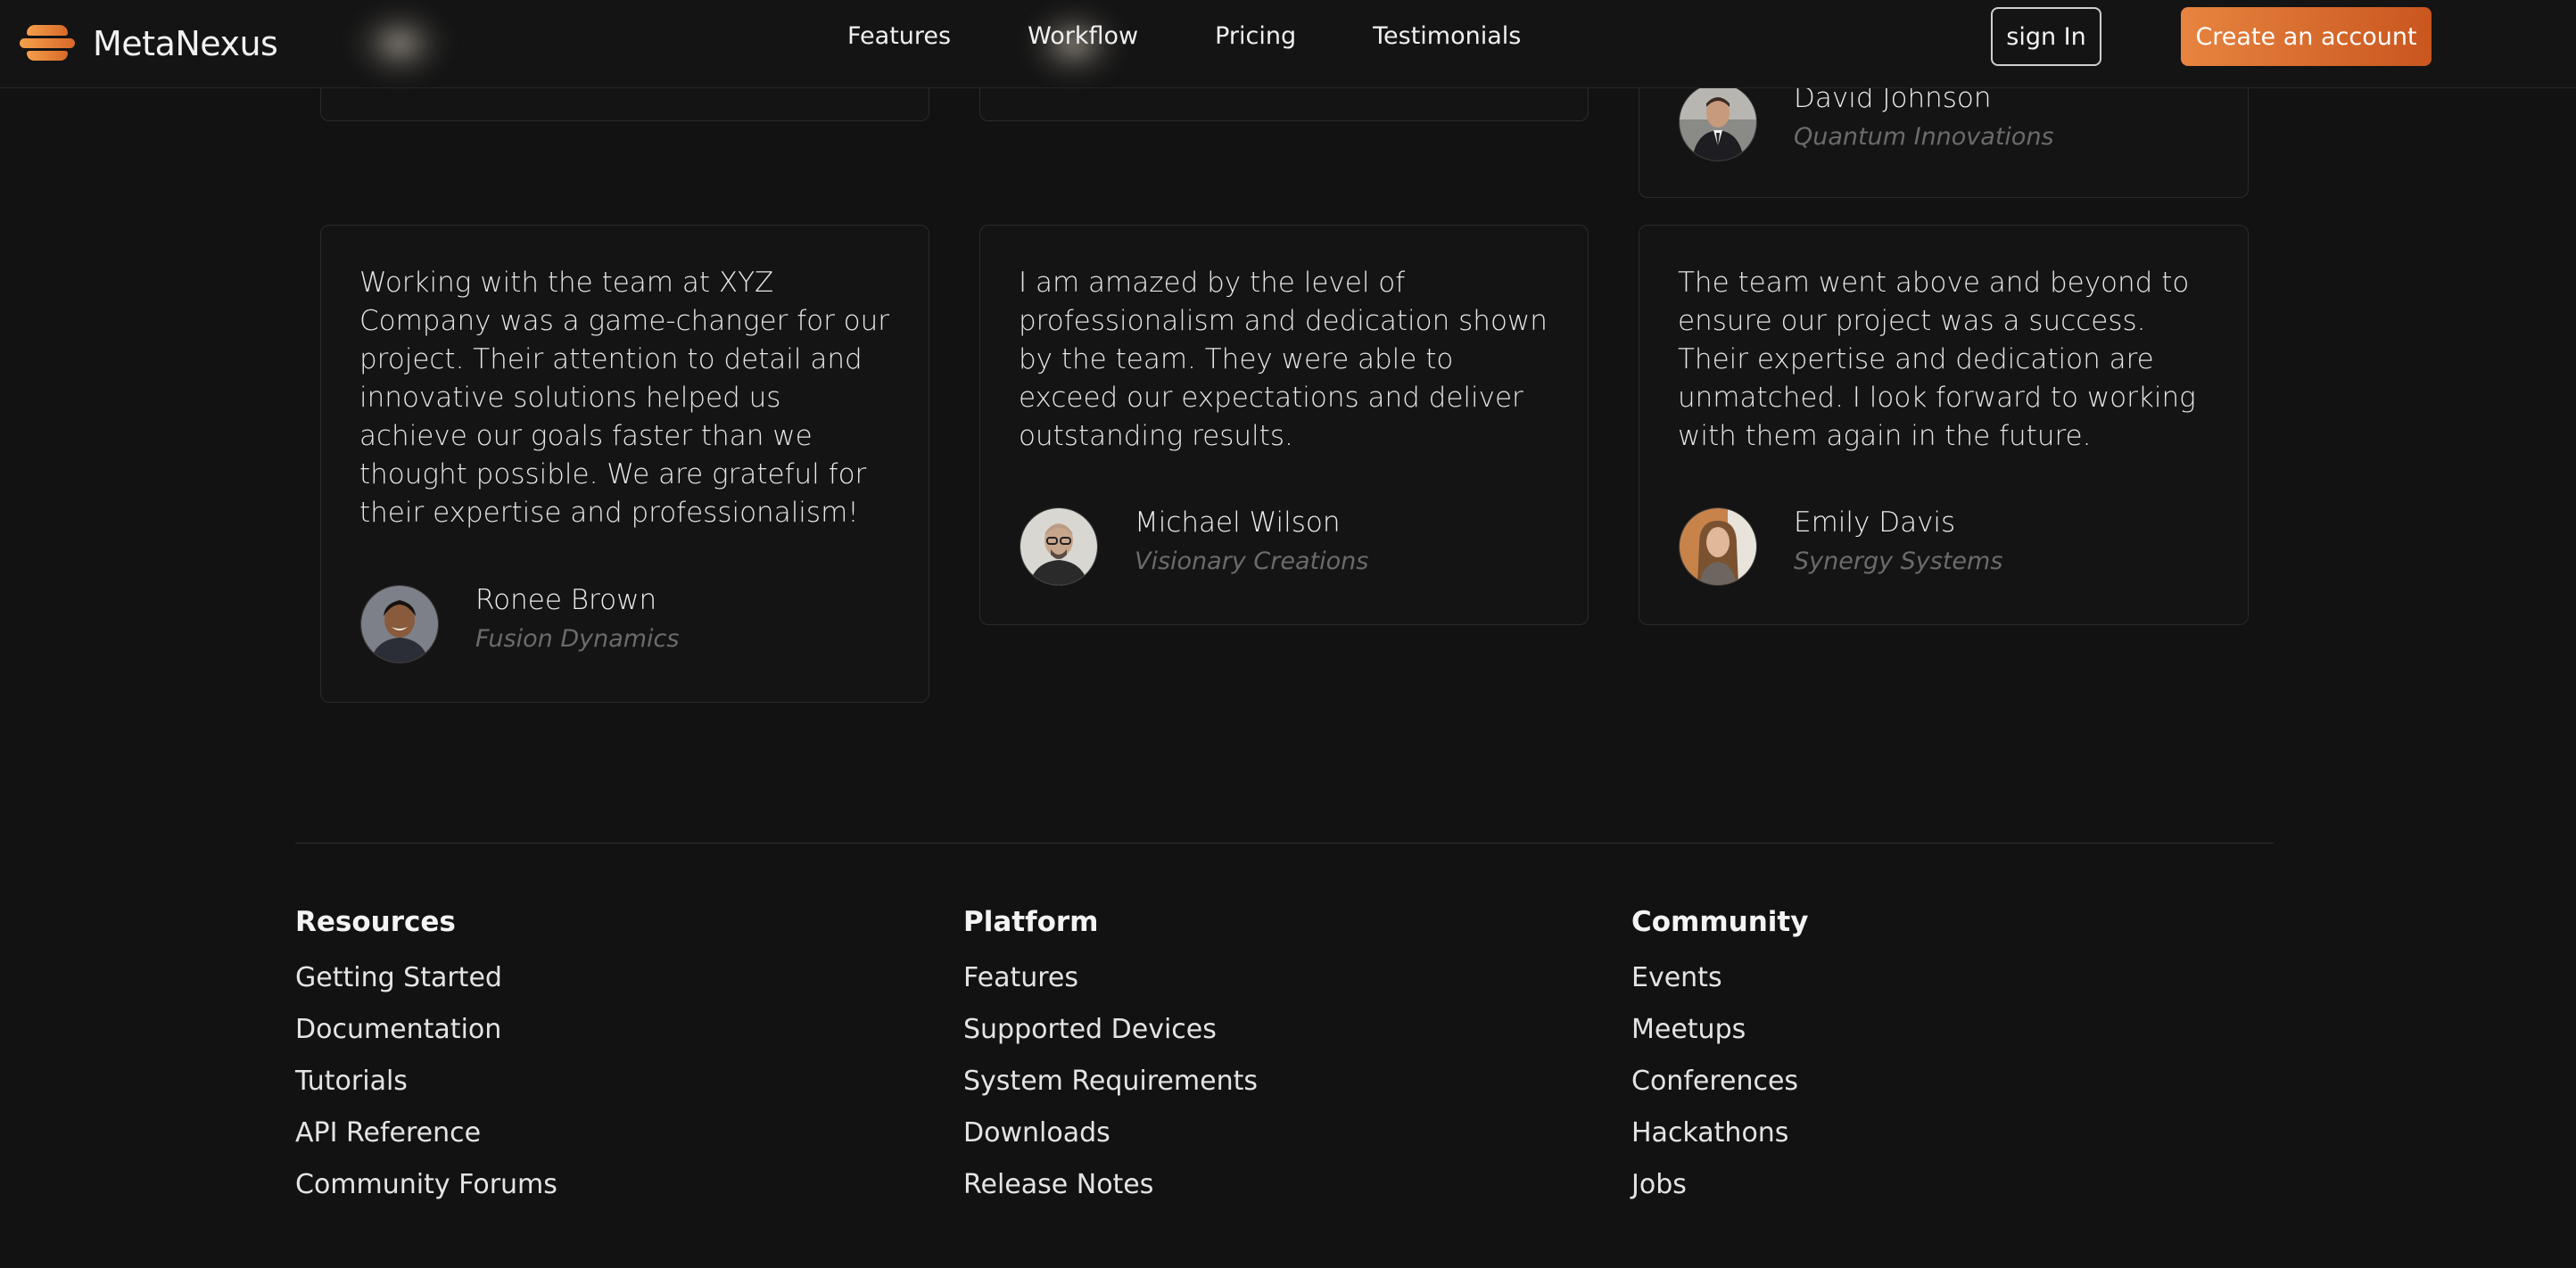  I want to click on footer-heading: Community, so click(1720, 922).